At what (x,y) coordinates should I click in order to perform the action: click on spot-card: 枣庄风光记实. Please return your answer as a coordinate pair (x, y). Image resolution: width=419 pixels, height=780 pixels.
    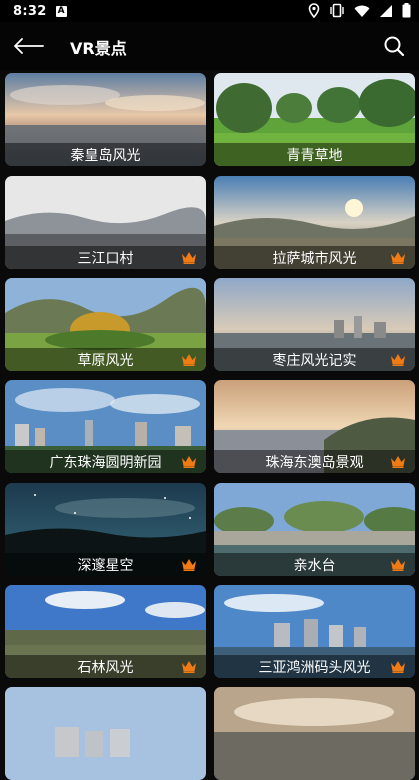
    Looking at the image, I should click on (314, 324).